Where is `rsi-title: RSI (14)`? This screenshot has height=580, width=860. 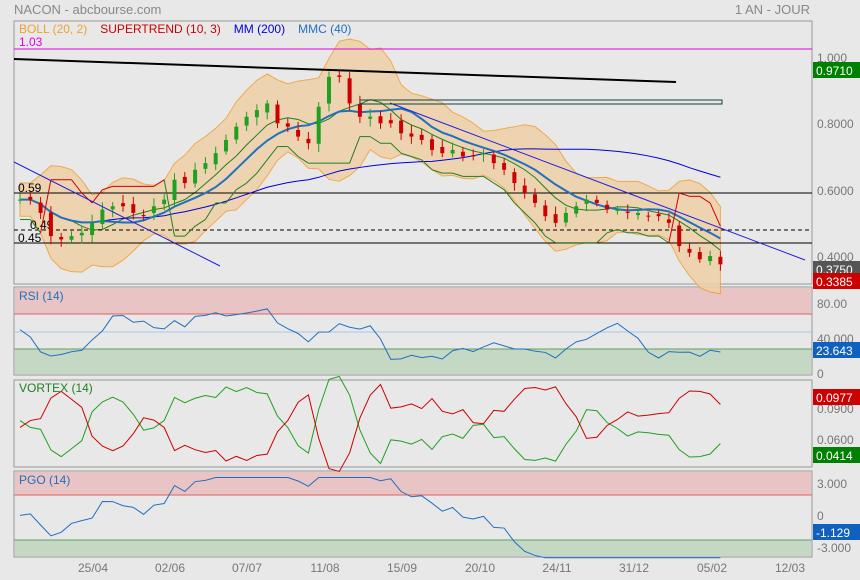 rsi-title: RSI (14) is located at coordinates (41, 296).